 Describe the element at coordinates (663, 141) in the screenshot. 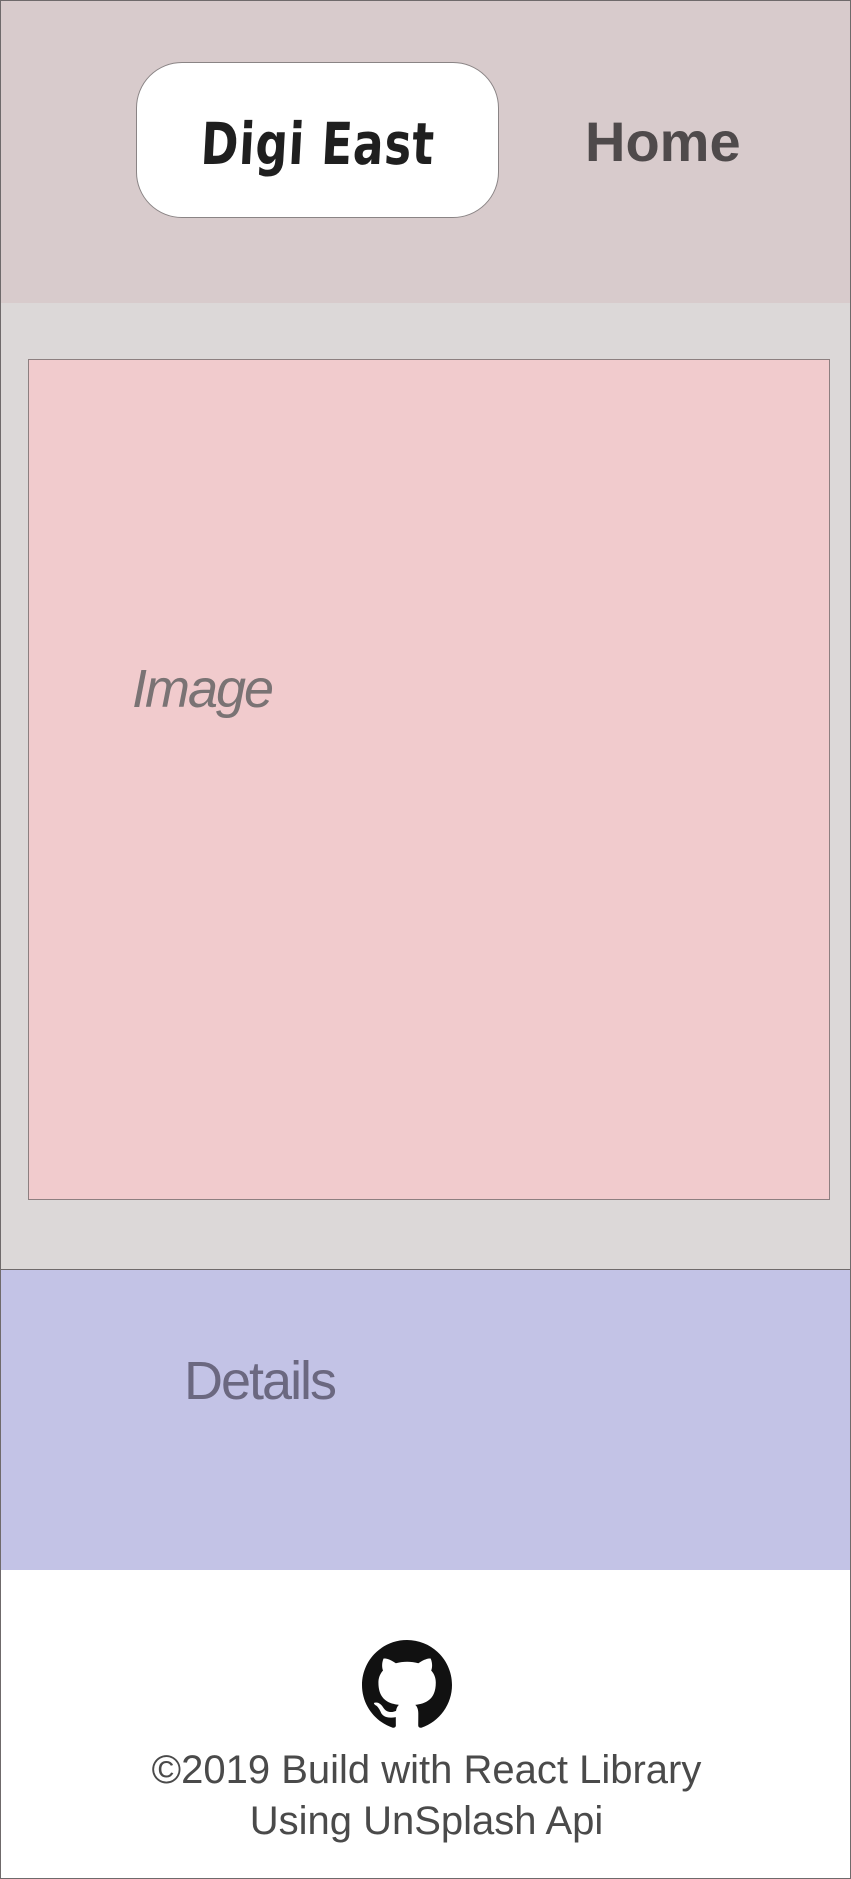

I see `nav-home-link: Home` at that location.